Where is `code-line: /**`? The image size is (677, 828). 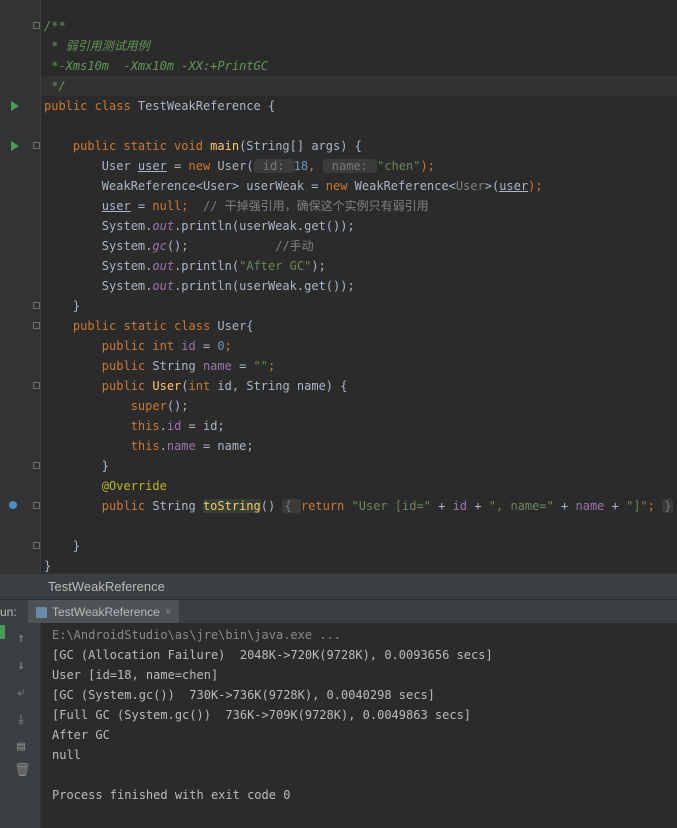 code-line: /** is located at coordinates (55, 26).